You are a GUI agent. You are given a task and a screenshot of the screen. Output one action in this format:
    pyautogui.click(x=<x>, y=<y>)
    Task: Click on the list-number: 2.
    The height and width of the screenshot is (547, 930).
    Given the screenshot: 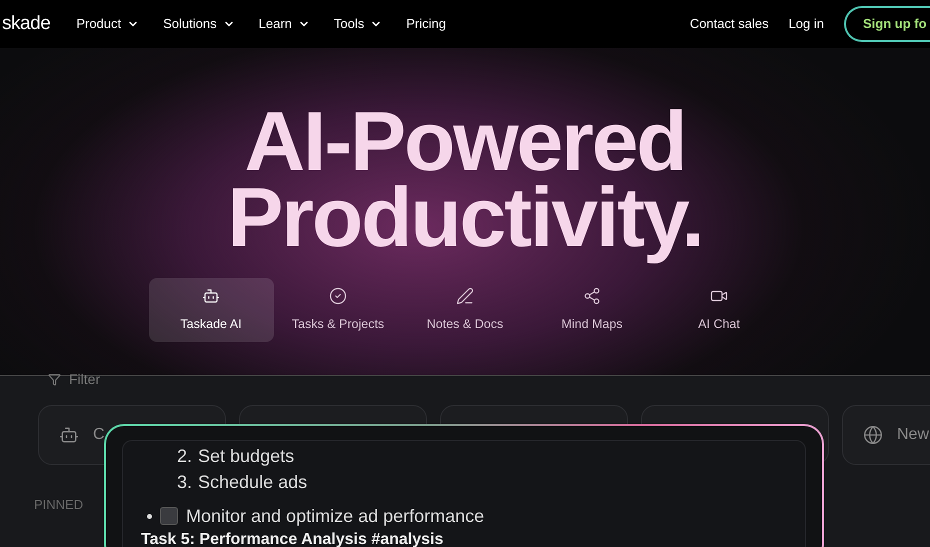 What is the action you would take?
    pyautogui.click(x=184, y=456)
    